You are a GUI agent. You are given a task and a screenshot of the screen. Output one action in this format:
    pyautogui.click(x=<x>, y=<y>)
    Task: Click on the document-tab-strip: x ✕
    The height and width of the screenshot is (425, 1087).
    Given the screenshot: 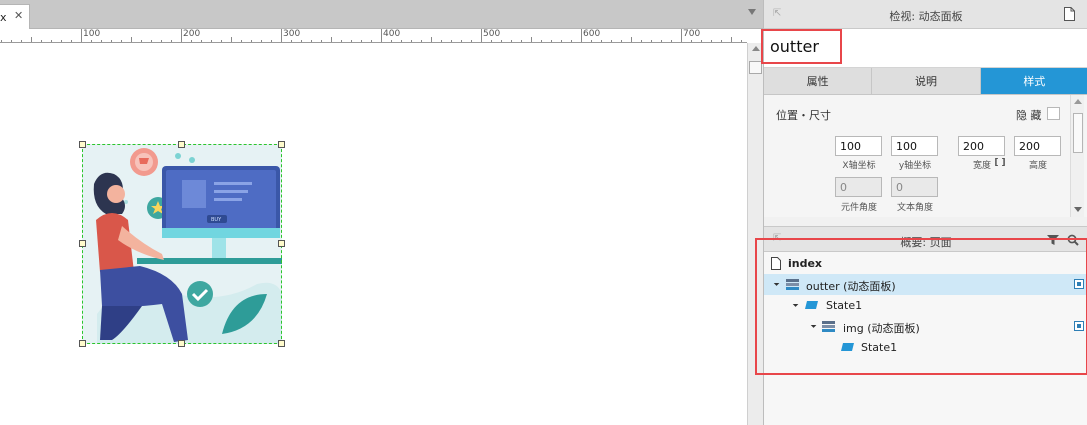 What is the action you would take?
    pyautogui.click(x=381, y=14)
    